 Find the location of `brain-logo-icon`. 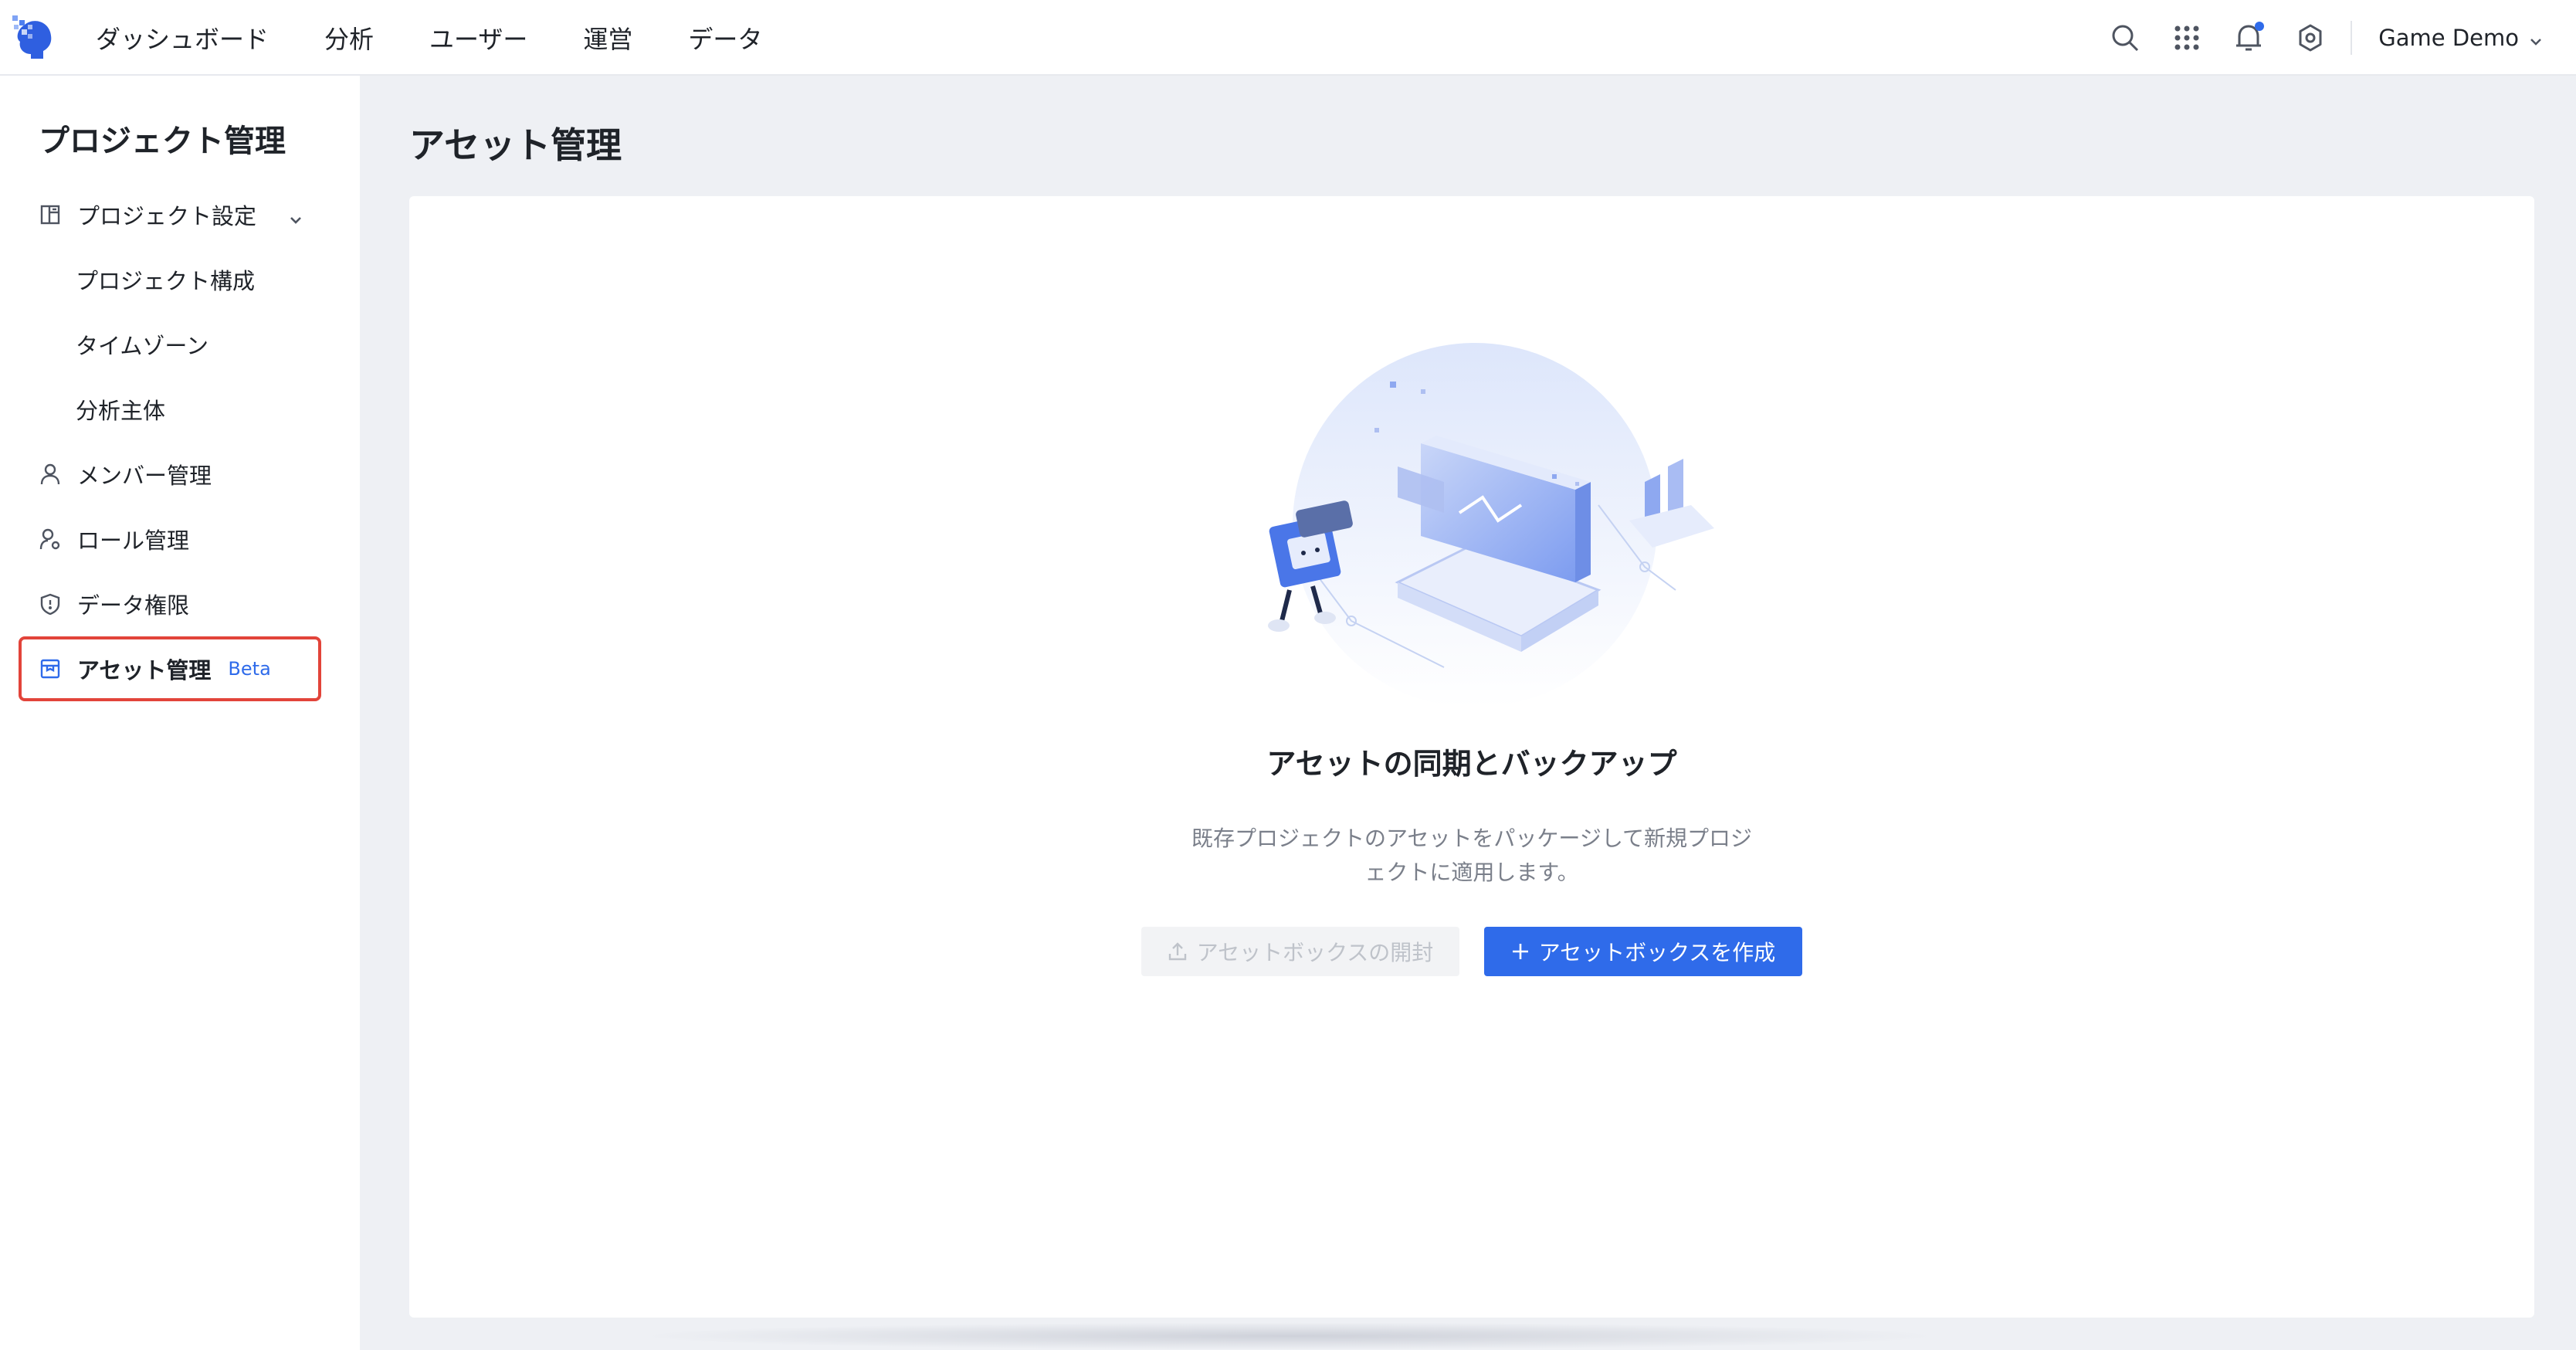

brain-logo-icon is located at coordinates (33, 37).